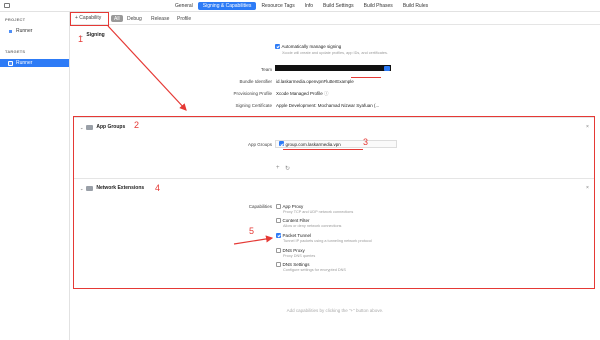  I want to click on arrow-to-capabilities, so click(147, 68).